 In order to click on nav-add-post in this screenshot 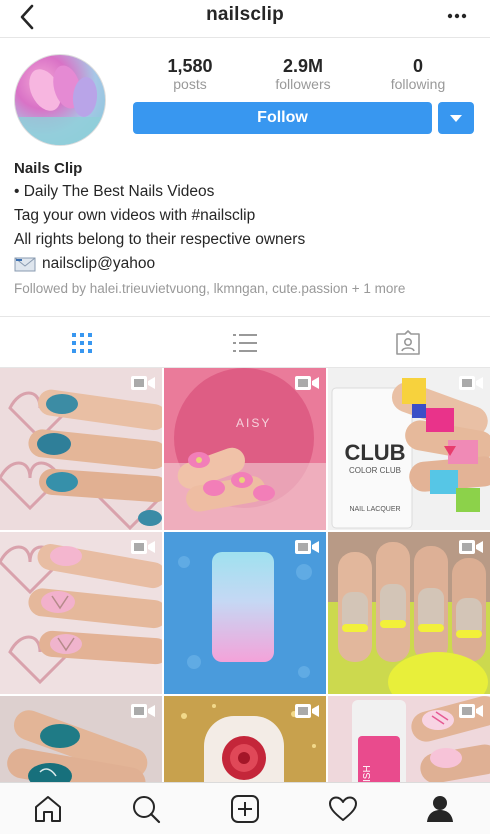, I will do `click(245, 809)`.